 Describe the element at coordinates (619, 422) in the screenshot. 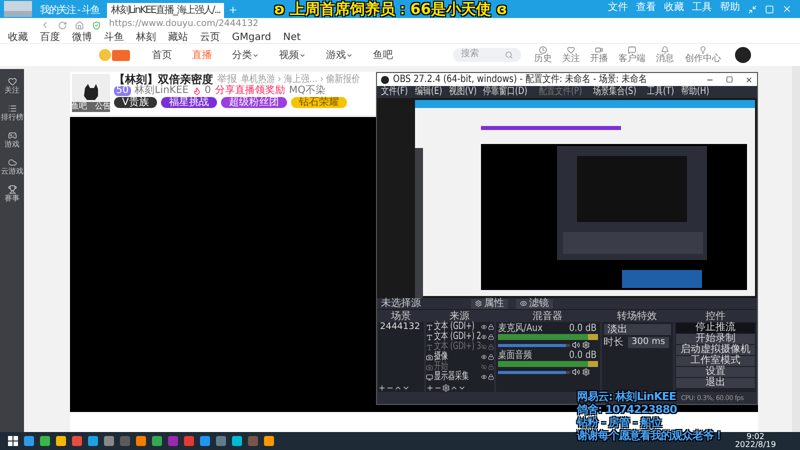

I see `overlay-text: 钻粉 - 房管 - 船位` at that location.